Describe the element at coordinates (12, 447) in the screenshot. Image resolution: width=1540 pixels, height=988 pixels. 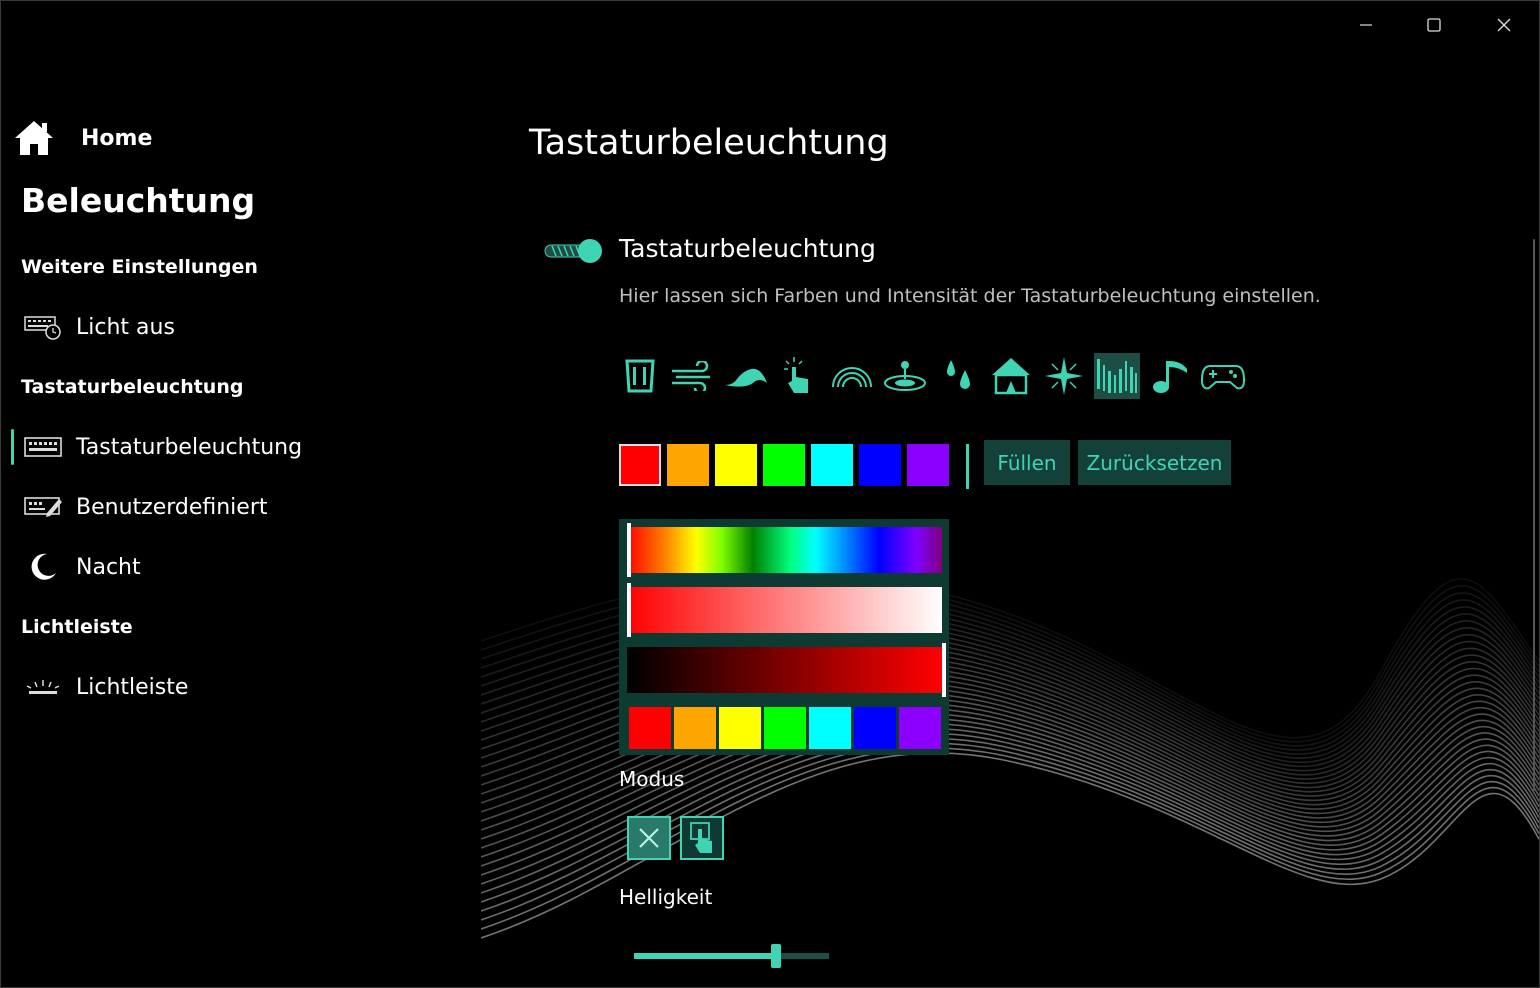
I see `selection-indicator` at that location.